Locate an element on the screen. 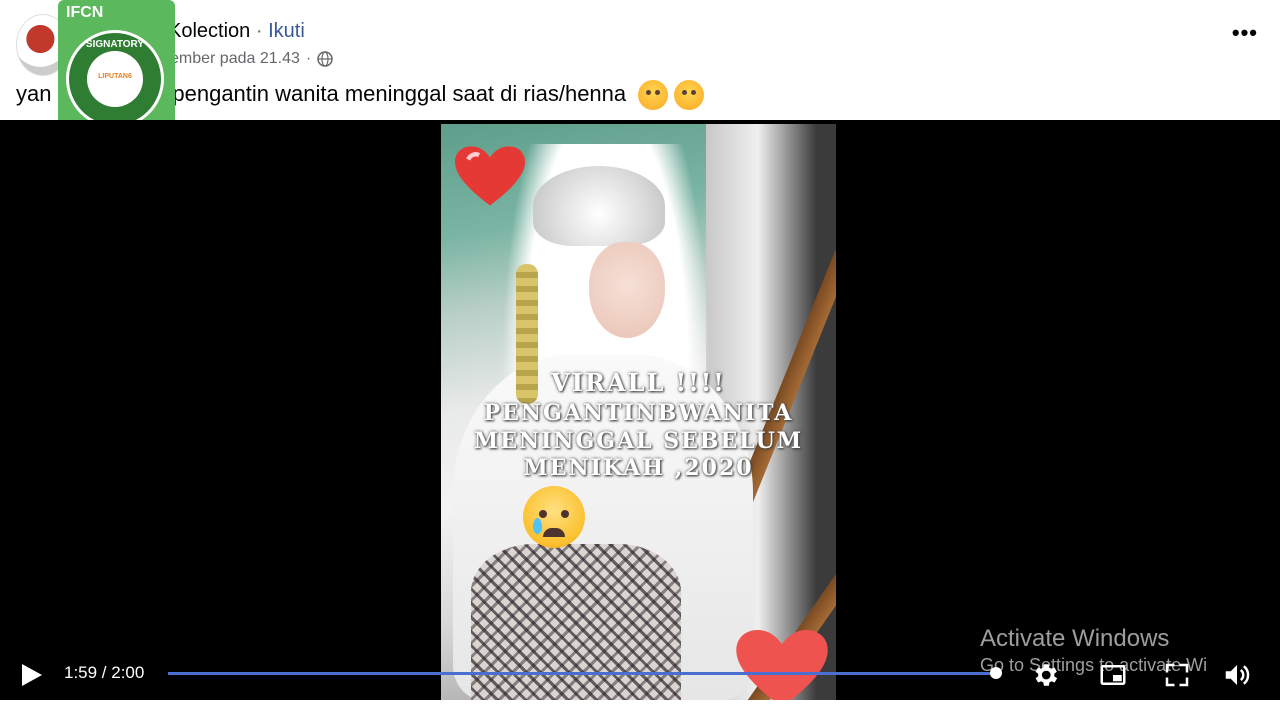  overlay-line: PENGANTINBWANITA is located at coordinates (638, 413).